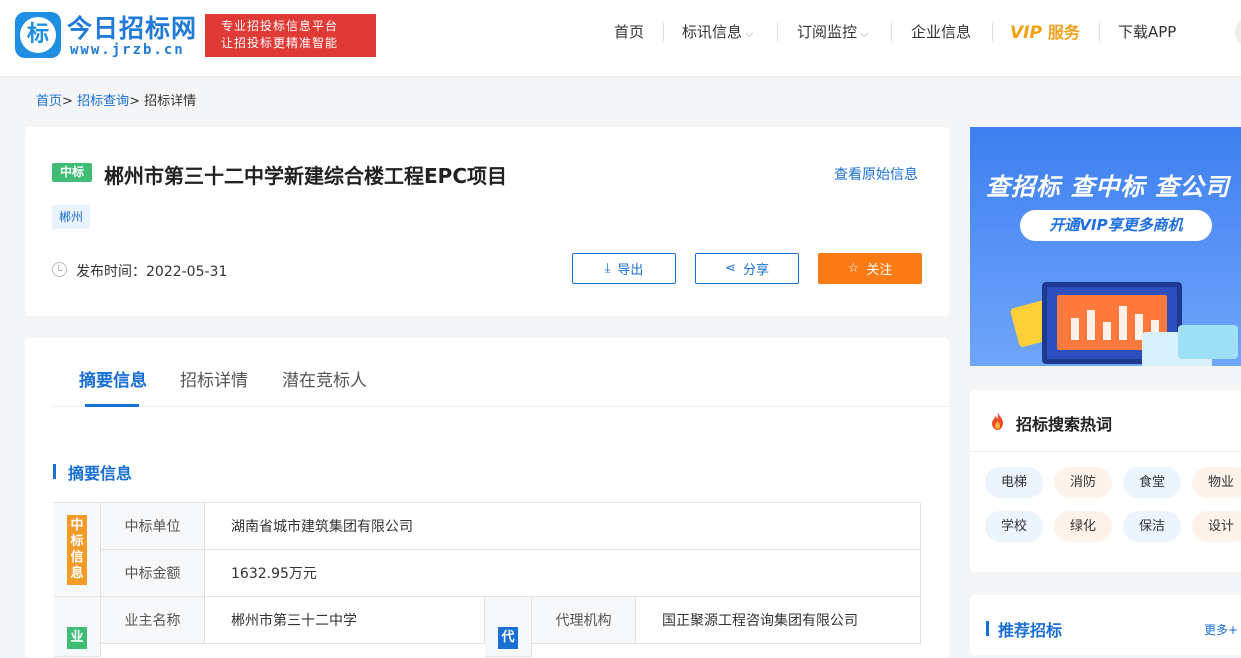 The width and height of the screenshot is (1241, 658). I want to click on hot-keyword-chip: 食堂, so click(1152, 482).